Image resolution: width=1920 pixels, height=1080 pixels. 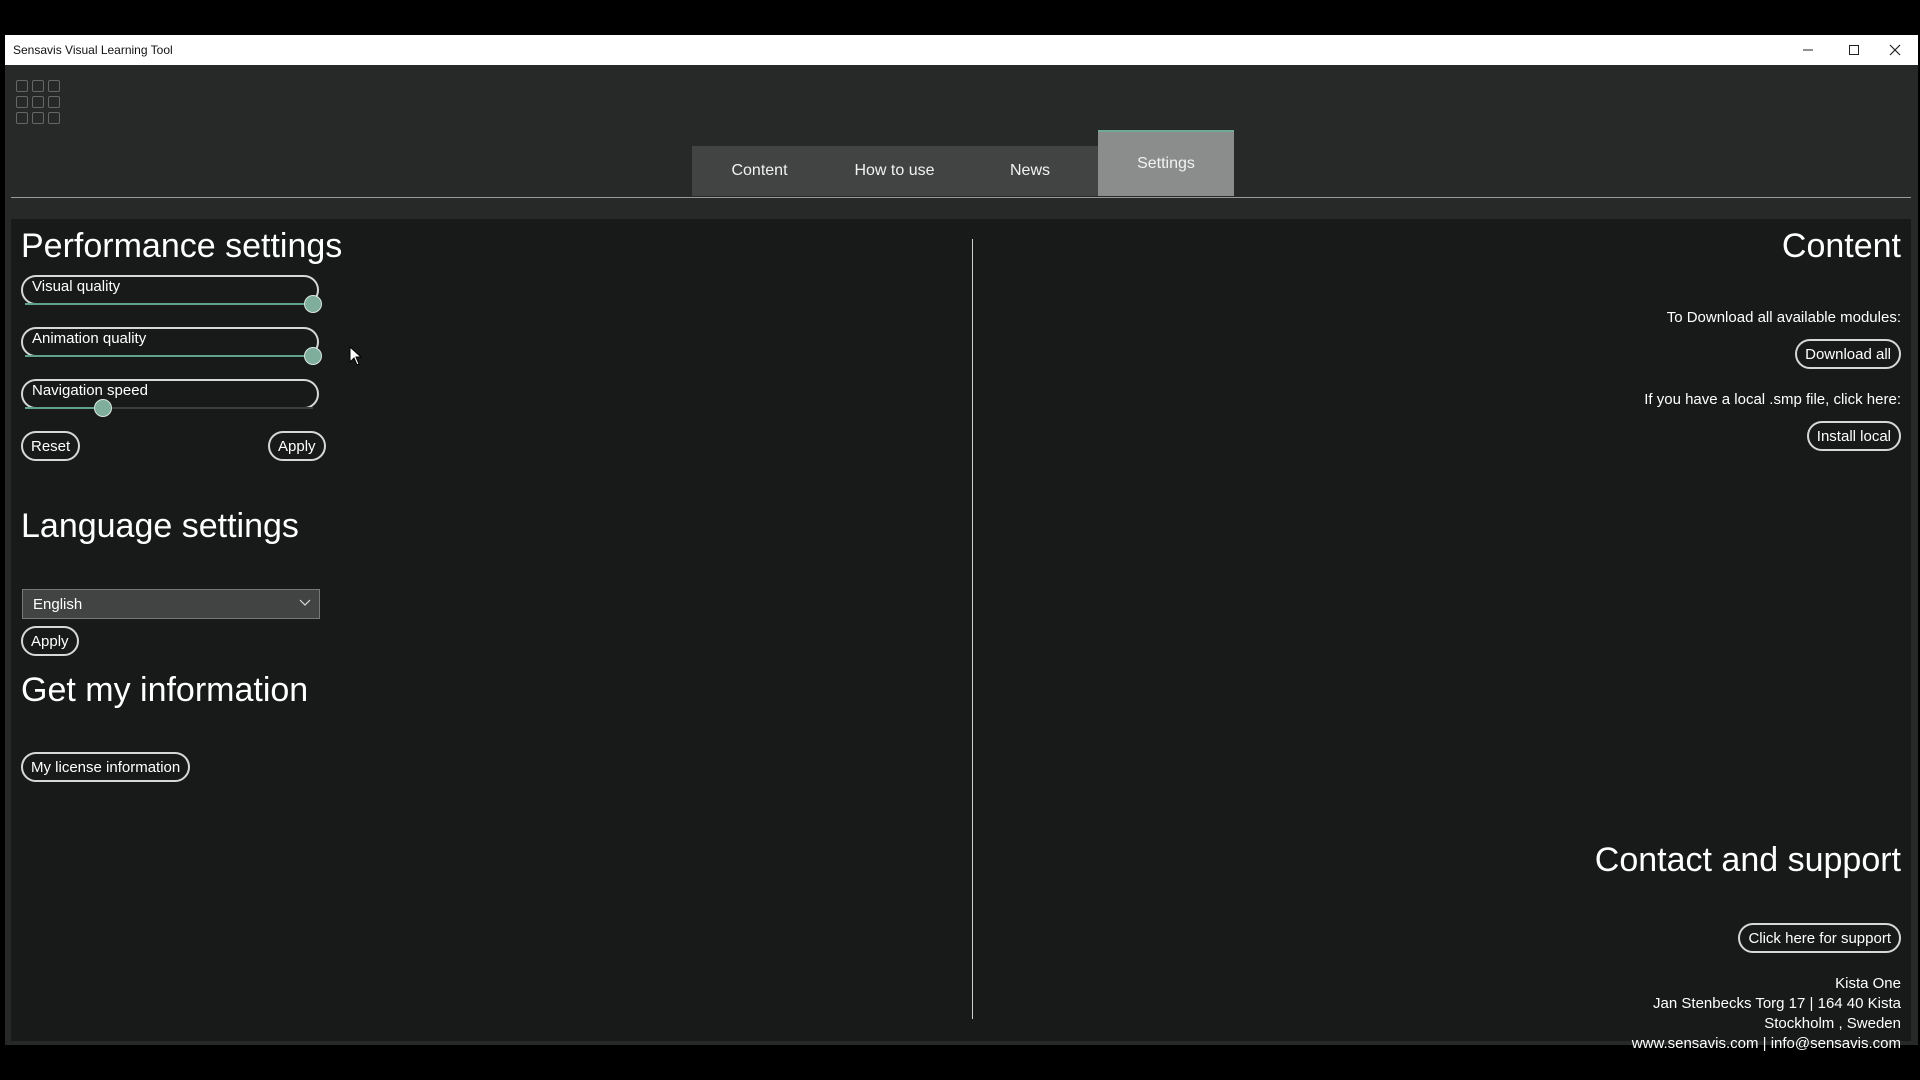 I want to click on performance-apply-button: Apply, so click(x=297, y=446).